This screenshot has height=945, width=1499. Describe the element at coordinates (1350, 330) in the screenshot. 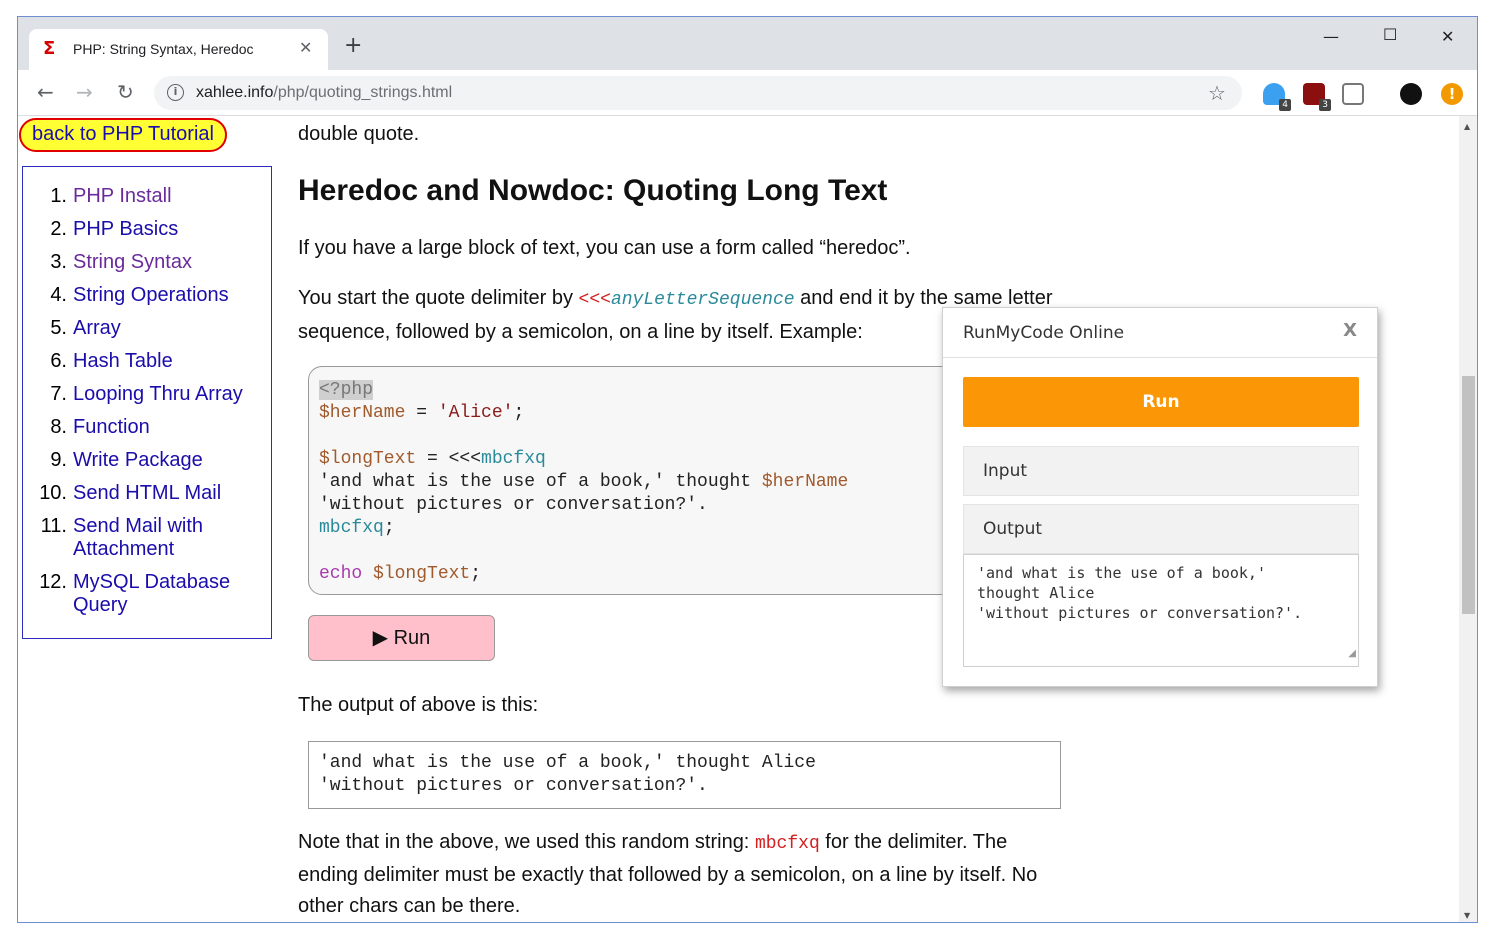

I see `popup-close-button: X` at that location.